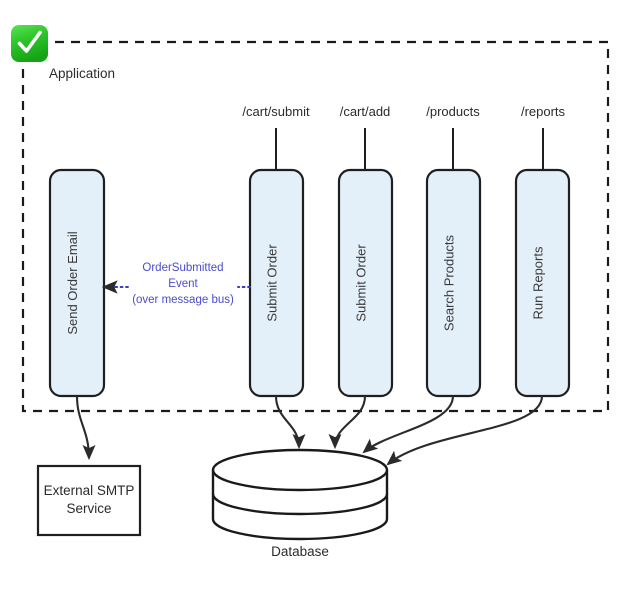 The image size is (630, 593). I want to click on service-label-send-order-email: Send Order Email, so click(72, 282).